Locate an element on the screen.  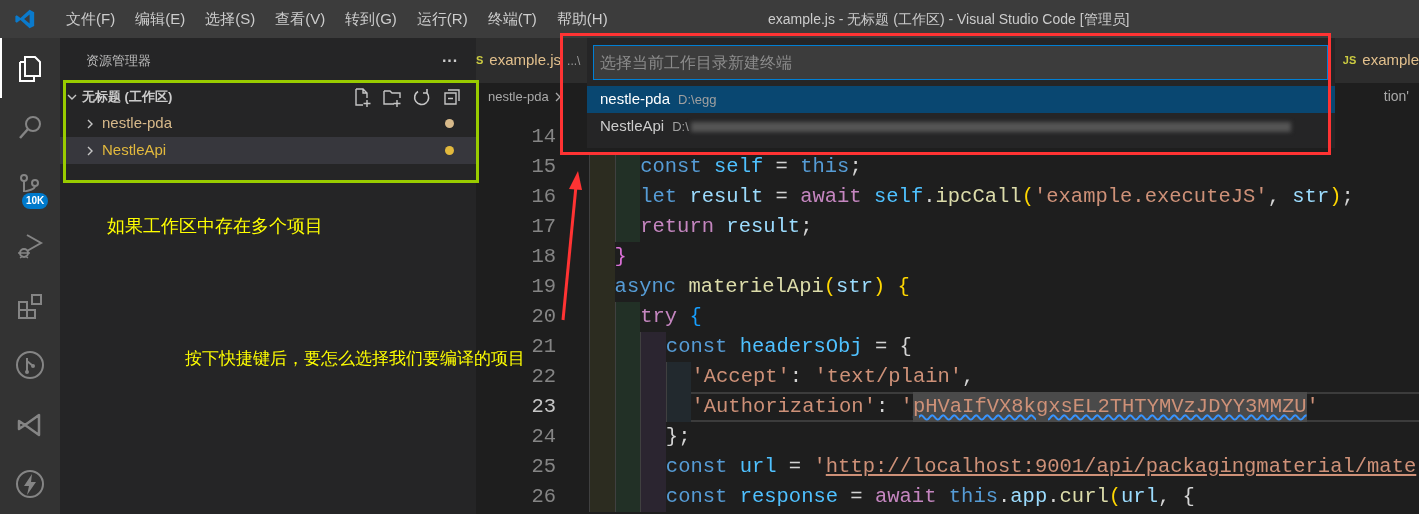
line-number: 21 is located at coordinates (543, 346).